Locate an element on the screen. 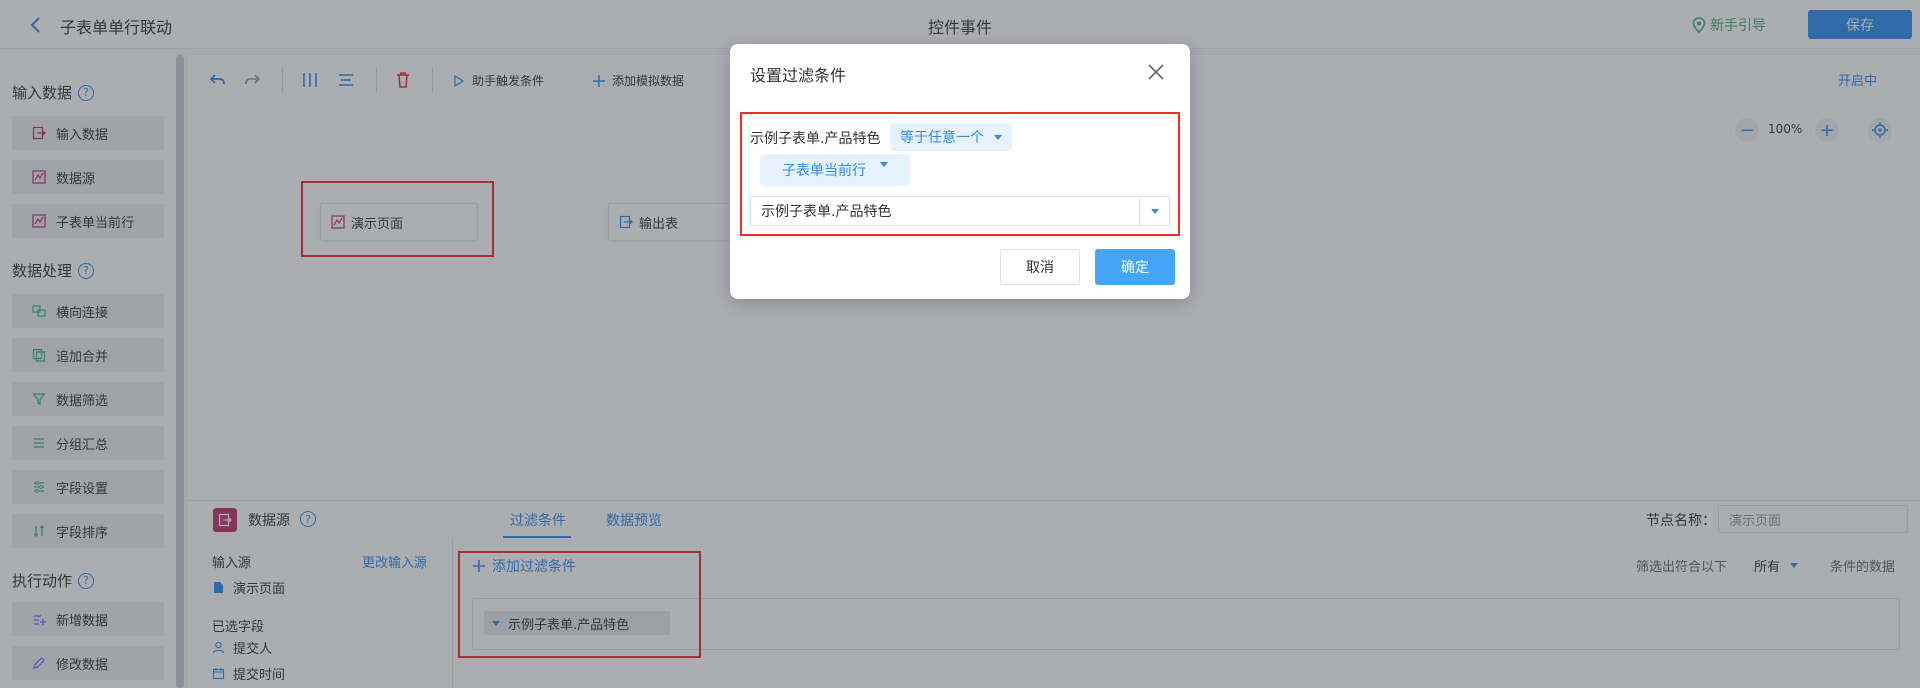 The width and height of the screenshot is (1920, 688). cancel-button: 取消 is located at coordinates (1040, 267).